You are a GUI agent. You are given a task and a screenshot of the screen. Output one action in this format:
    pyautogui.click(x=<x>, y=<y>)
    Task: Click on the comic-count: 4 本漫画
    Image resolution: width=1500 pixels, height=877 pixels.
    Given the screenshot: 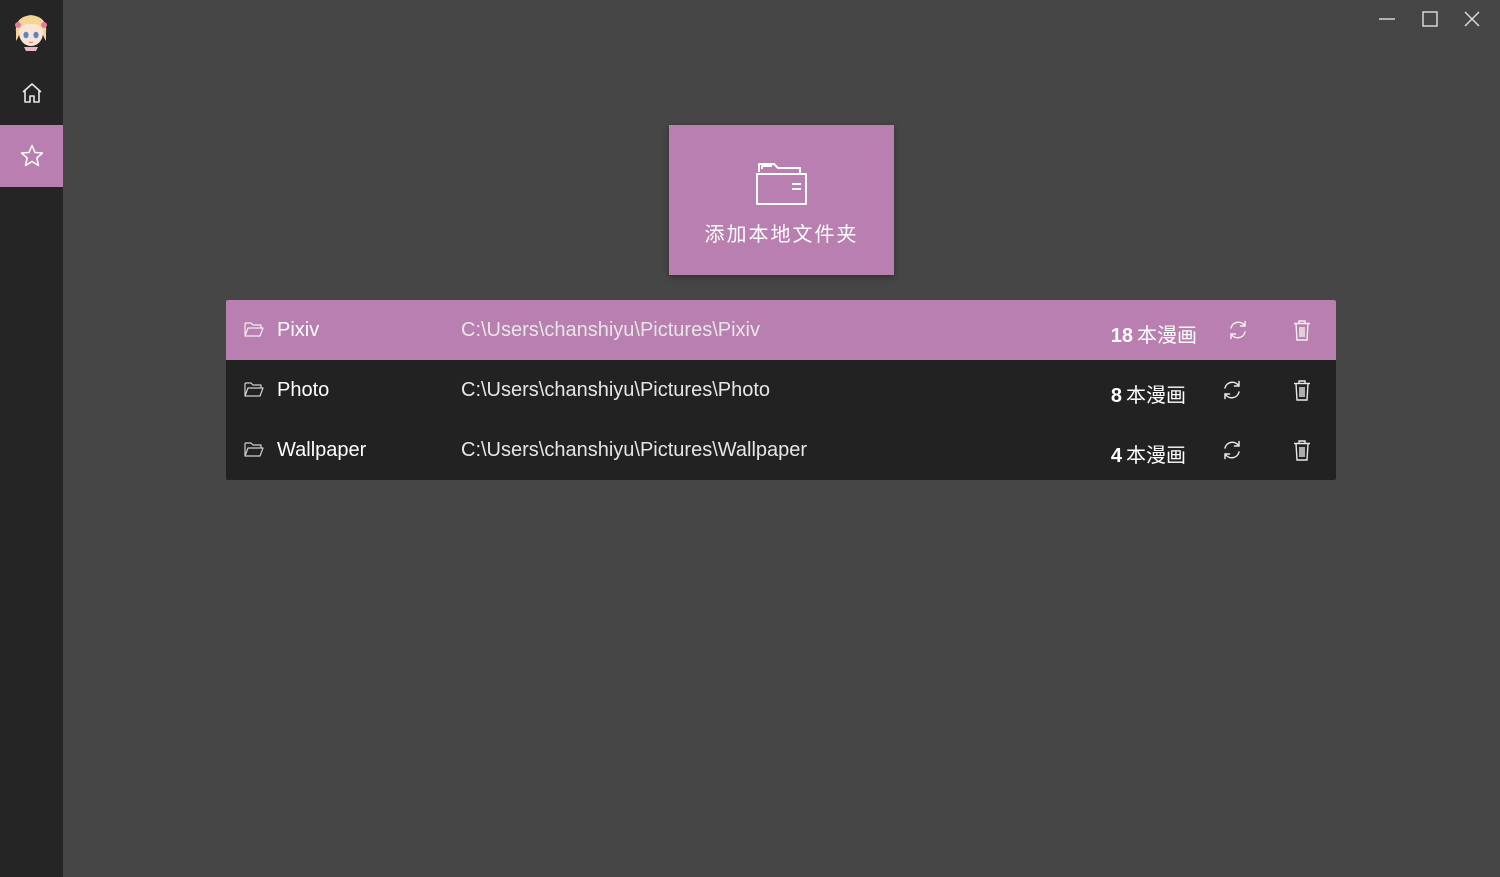 What is the action you would take?
    pyautogui.click(x=1148, y=453)
    